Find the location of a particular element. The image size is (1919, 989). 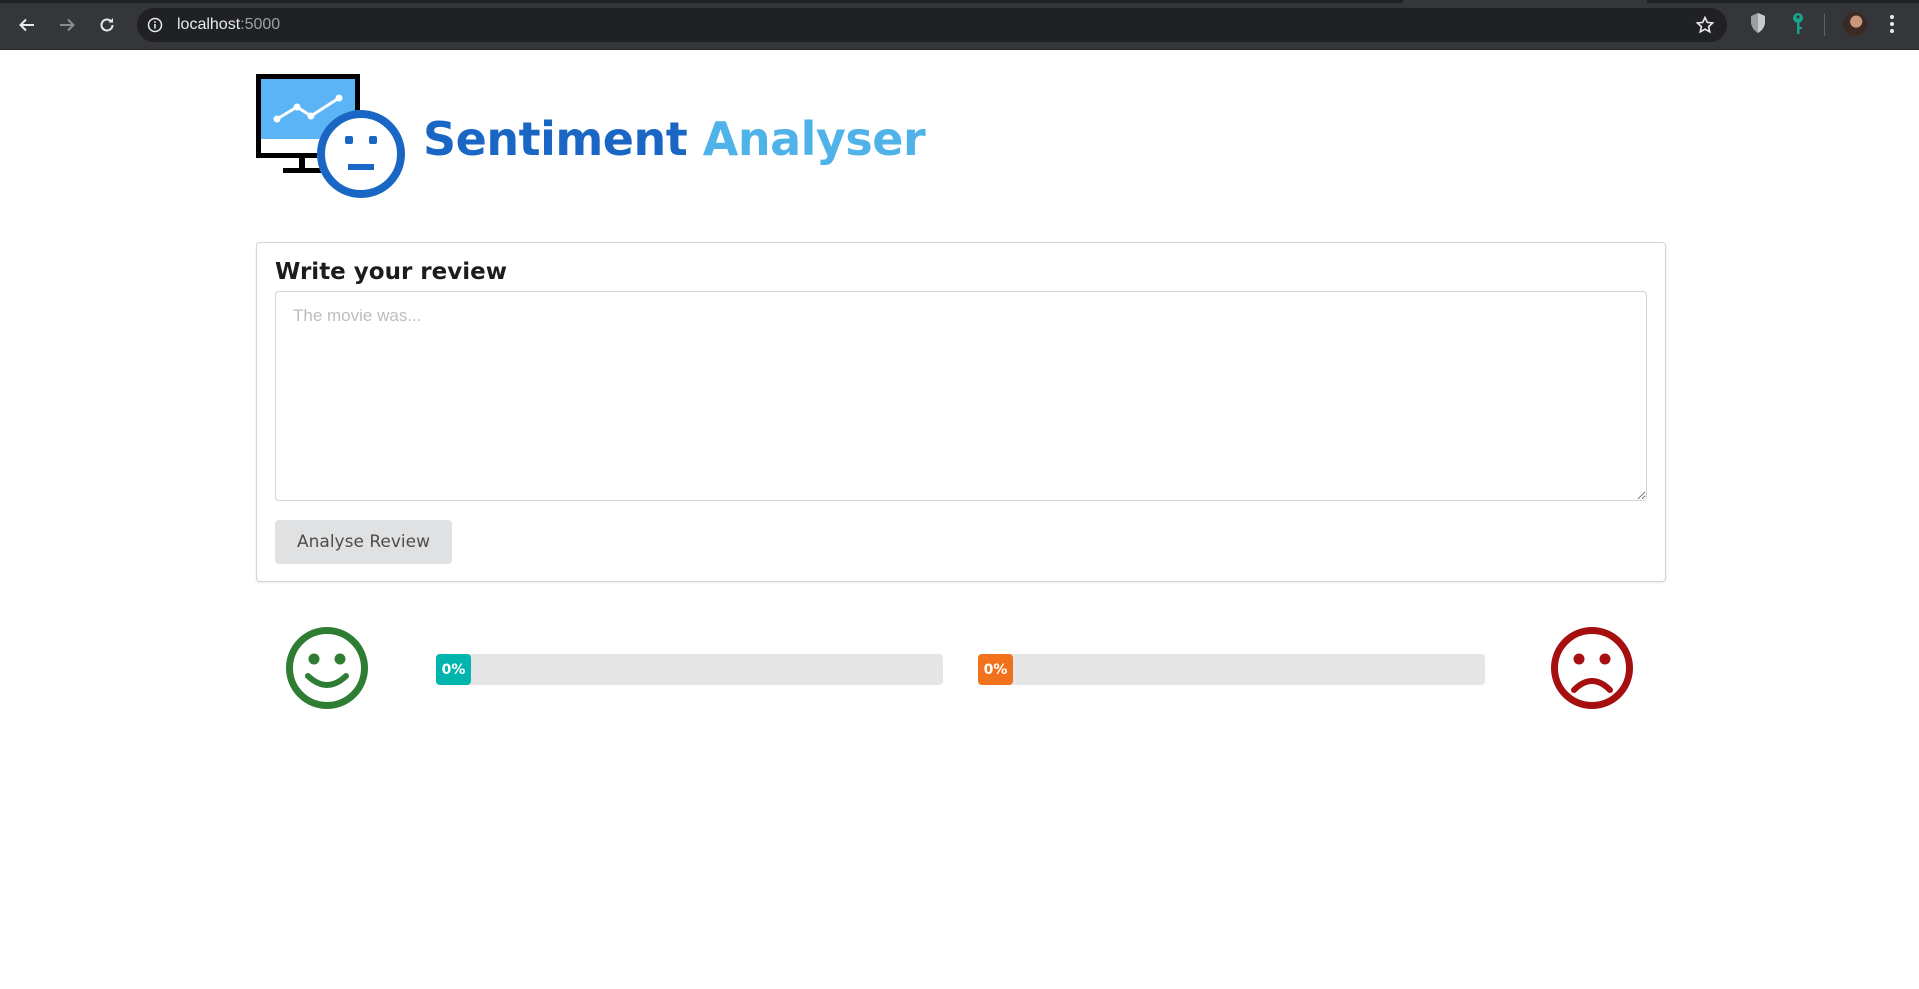

negative-progress-fill: 0% is located at coordinates (995, 669).